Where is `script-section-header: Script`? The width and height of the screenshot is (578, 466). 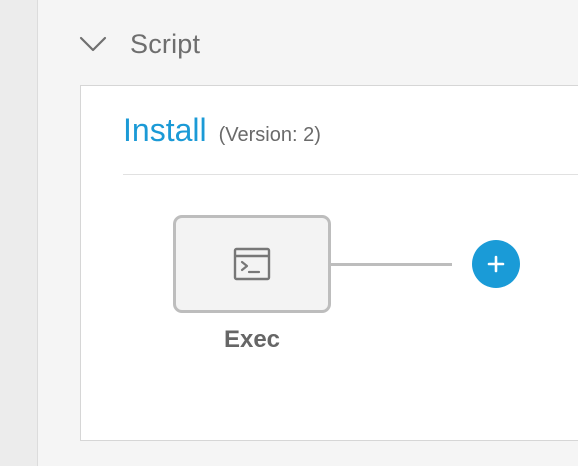
script-section-header: Script is located at coordinates (139, 44).